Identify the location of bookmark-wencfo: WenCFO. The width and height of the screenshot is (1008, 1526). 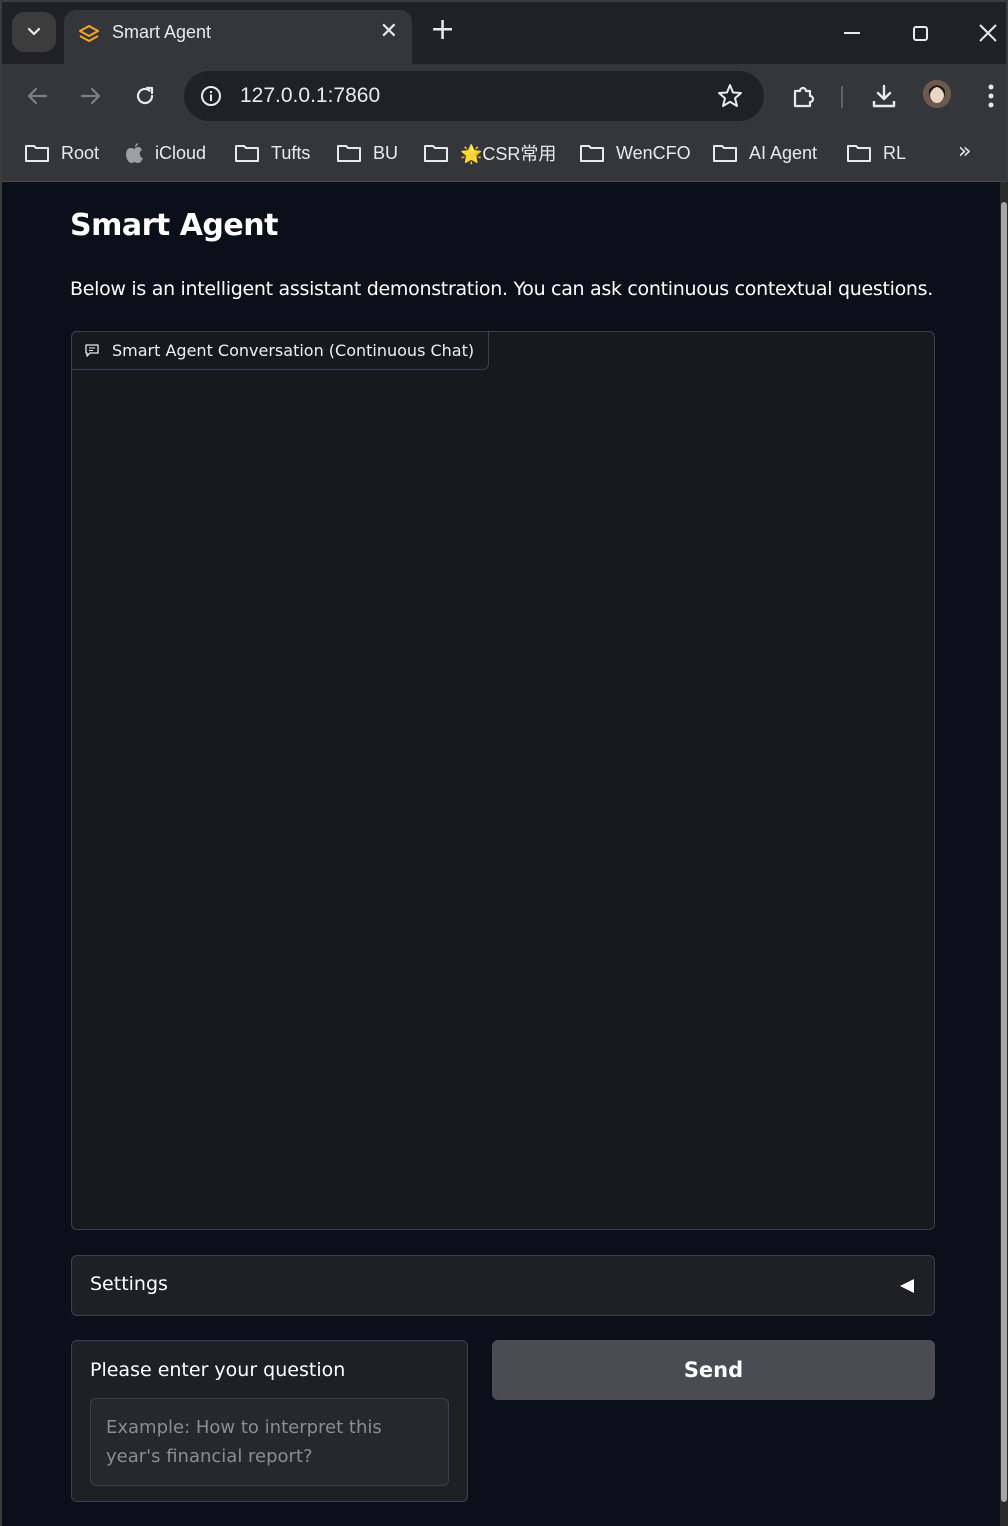
(635, 153).